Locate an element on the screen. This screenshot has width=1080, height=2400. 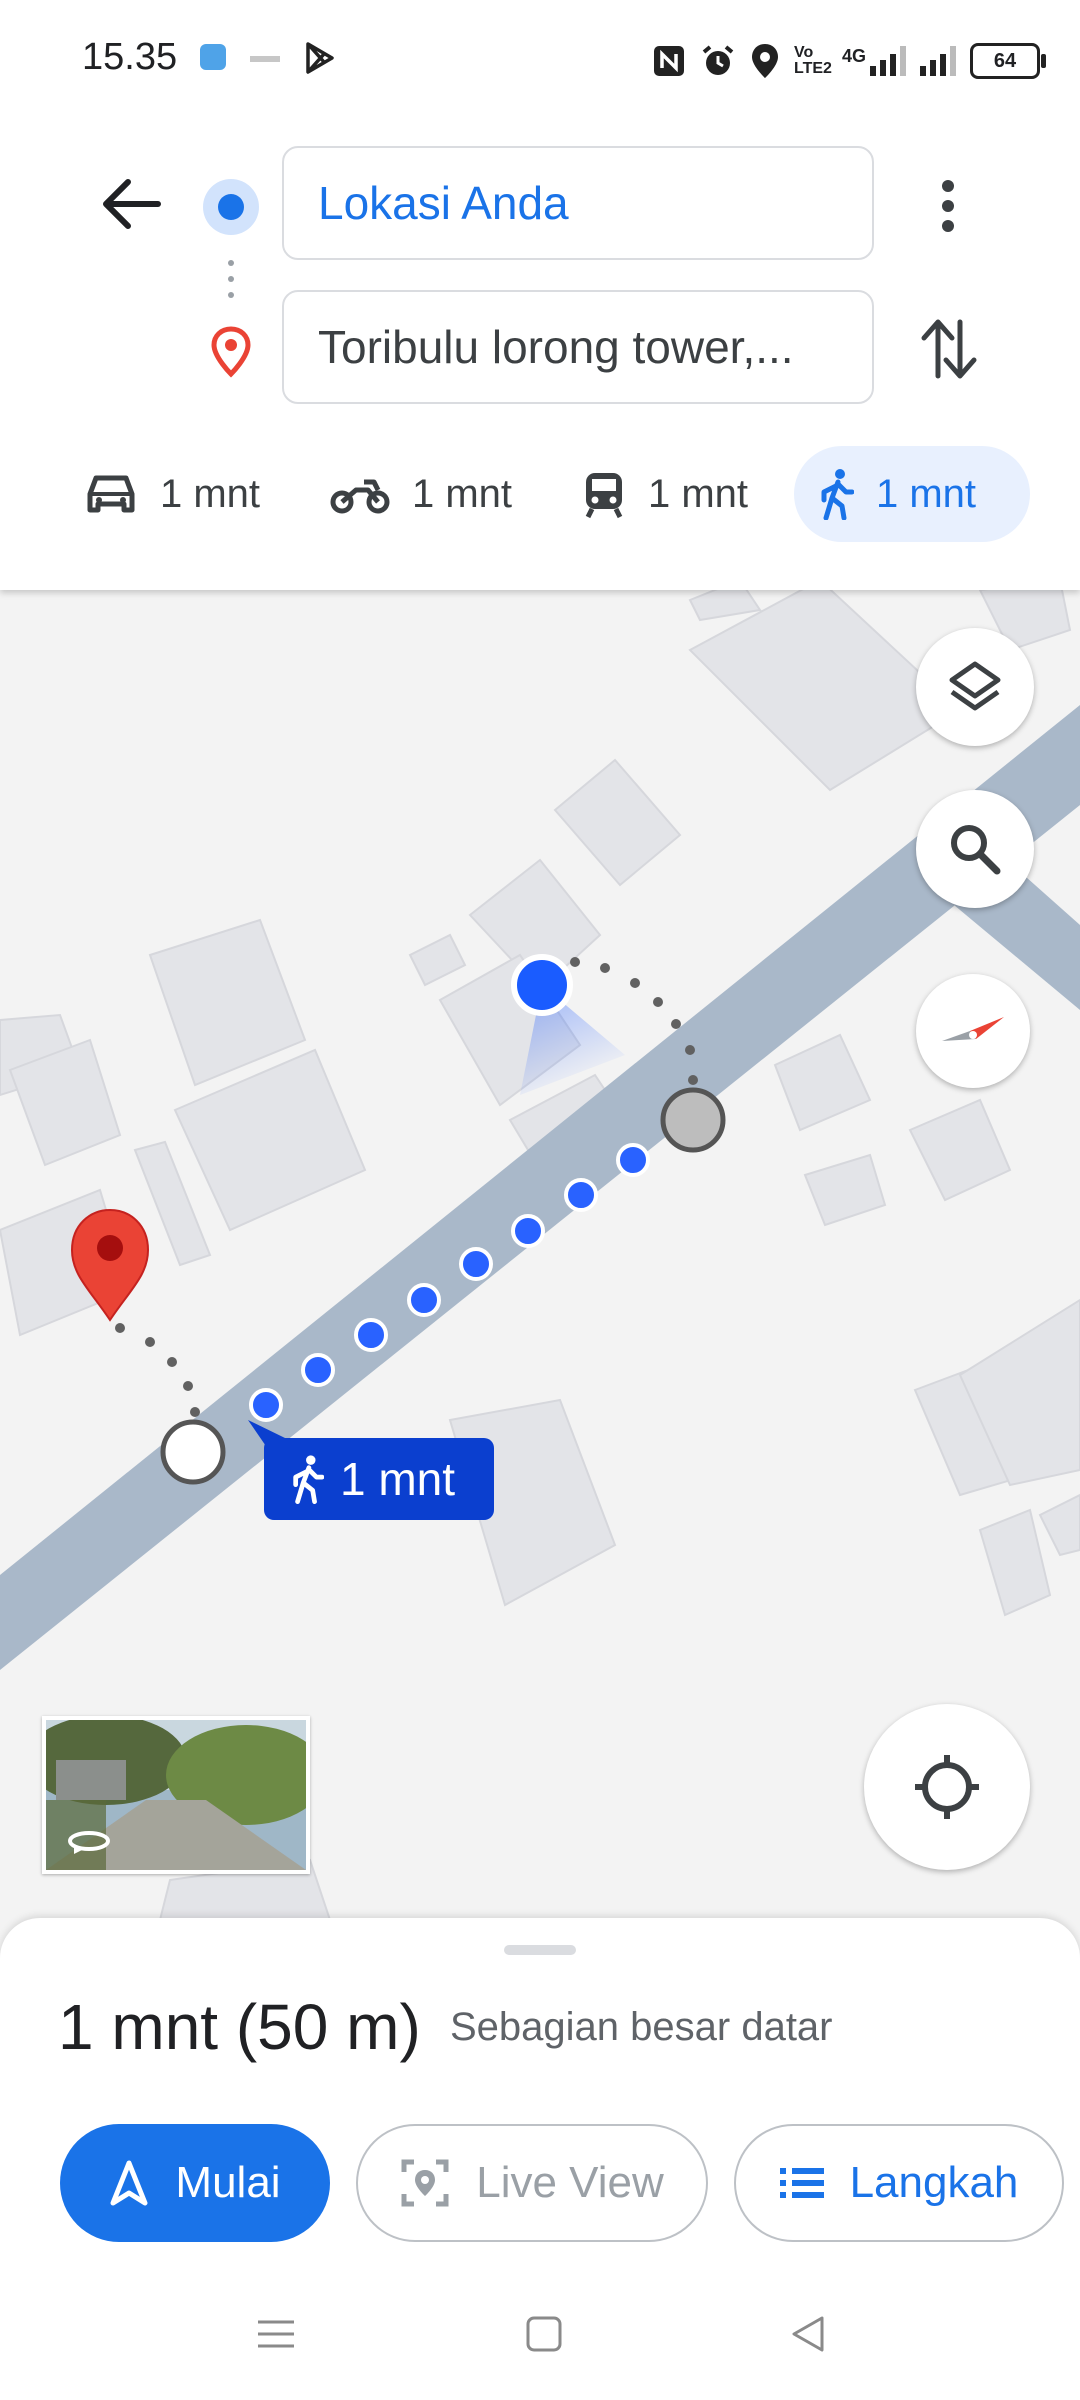
swap-icon is located at coordinates (949, 349).